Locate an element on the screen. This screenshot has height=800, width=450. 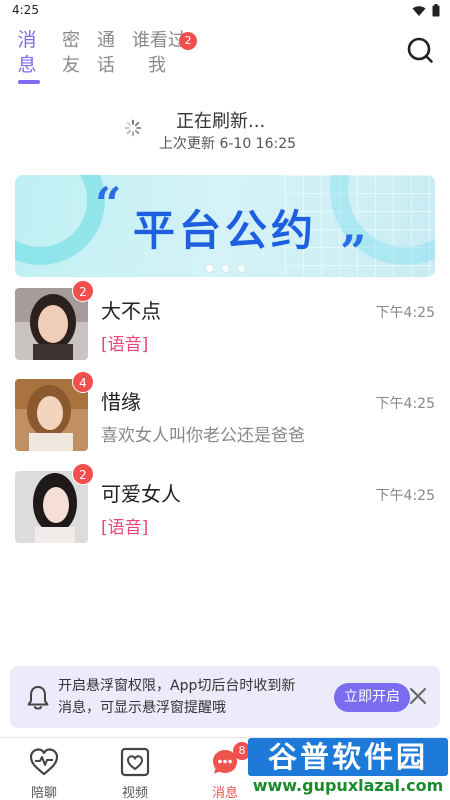
status-icons is located at coordinates (426, 10).